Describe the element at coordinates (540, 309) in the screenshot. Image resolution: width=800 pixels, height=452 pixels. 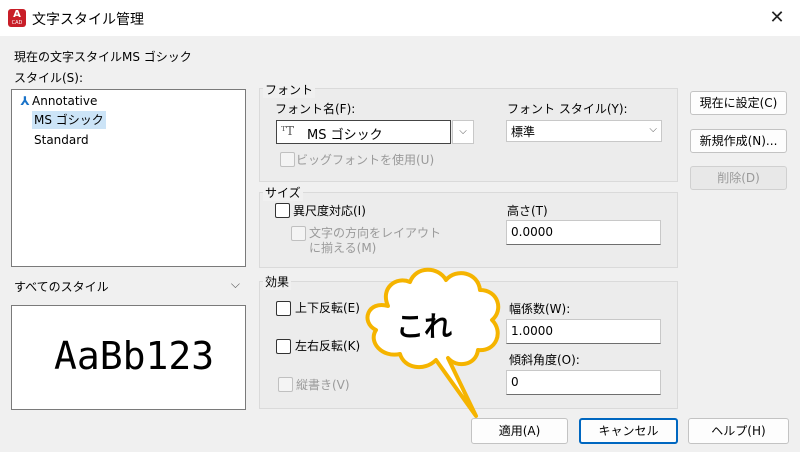
I see `width-factor-label: 幅係数(W):` at that location.